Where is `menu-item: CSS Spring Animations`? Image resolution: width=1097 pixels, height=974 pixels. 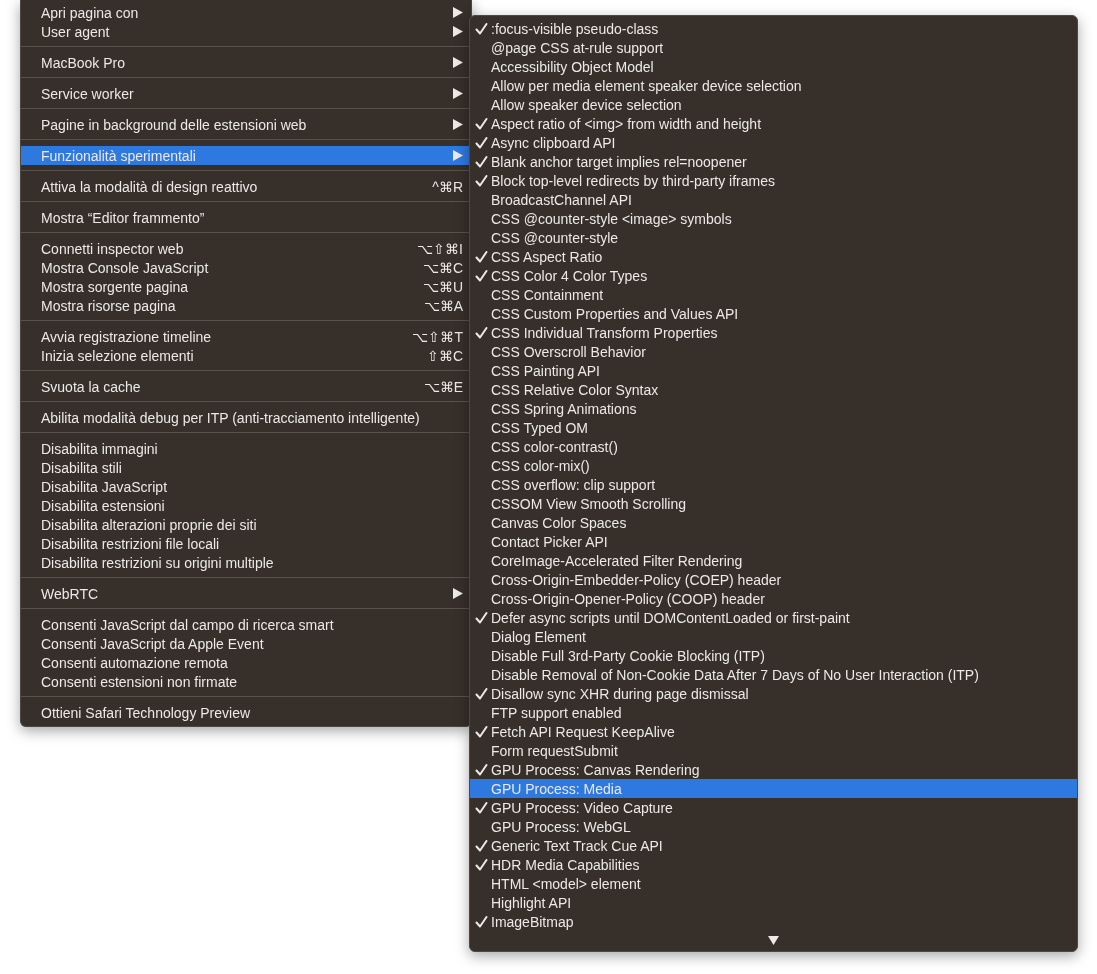 menu-item: CSS Spring Animations is located at coordinates (773, 408).